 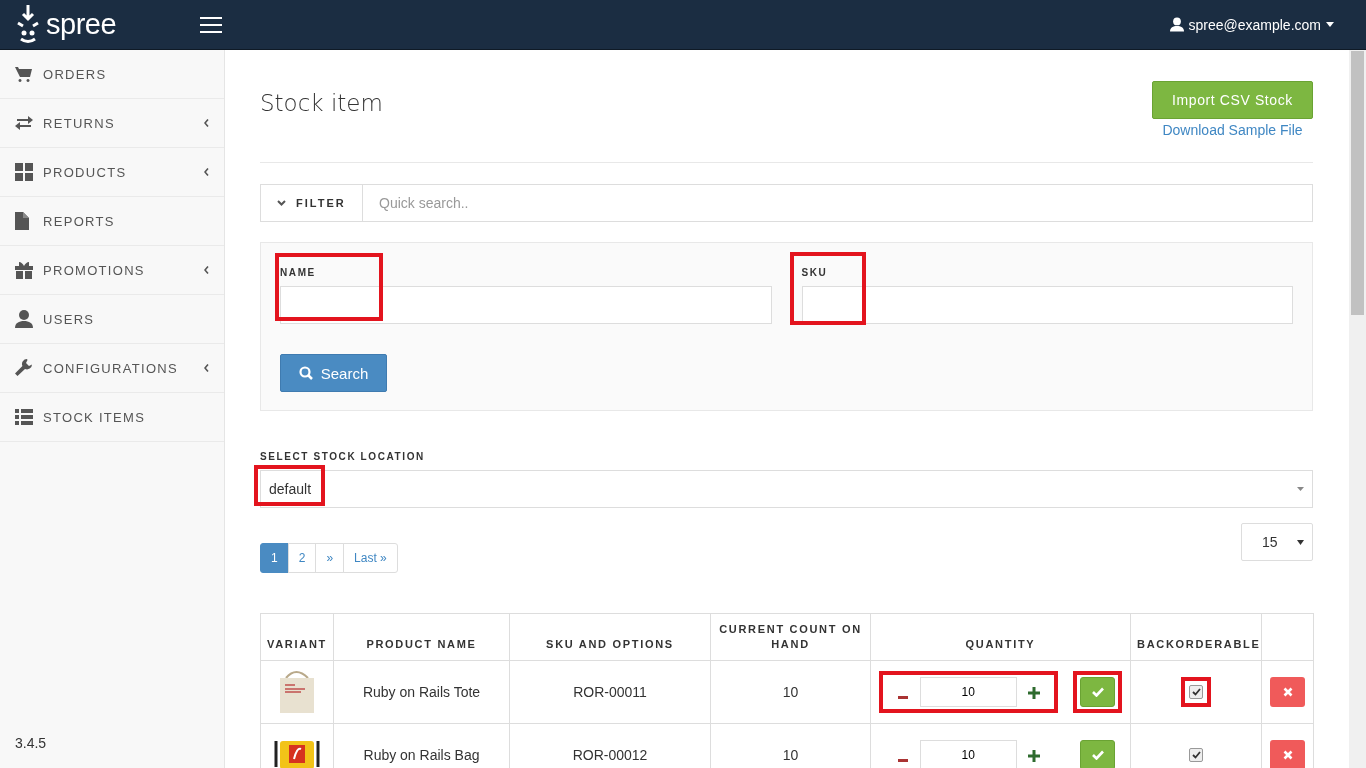 What do you see at coordinates (24, 74) in the screenshot?
I see `cart-icon` at bounding box center [24, 74].